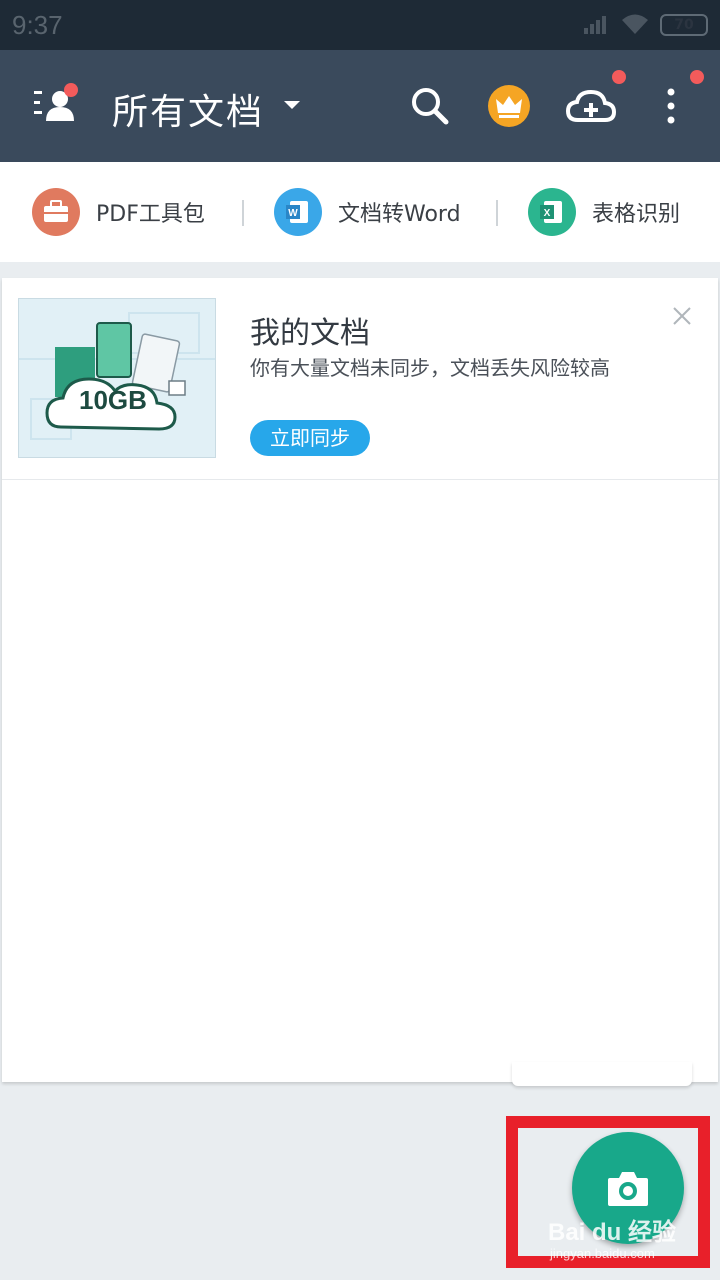 The width and height of the screenshot is (720, 1280). Describe the element at coordinates (360, 106) in the screenshot. I see `app-bar: 所有文档` at that location.